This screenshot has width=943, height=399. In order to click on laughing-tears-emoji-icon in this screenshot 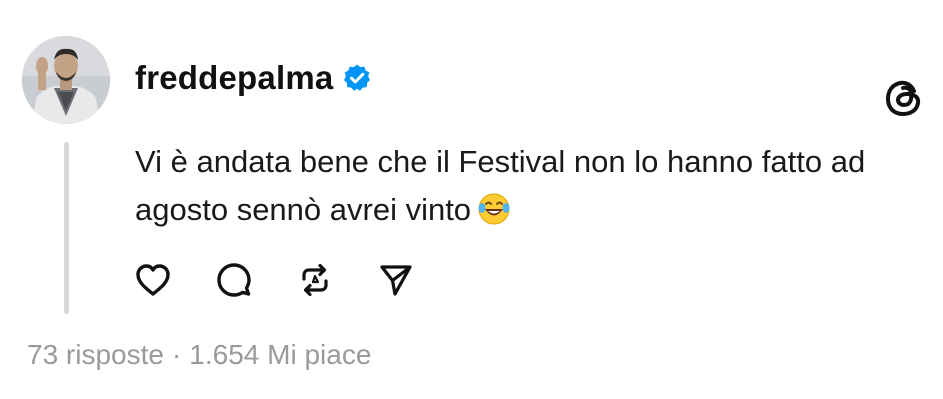, I will do `click(494, 209)`.